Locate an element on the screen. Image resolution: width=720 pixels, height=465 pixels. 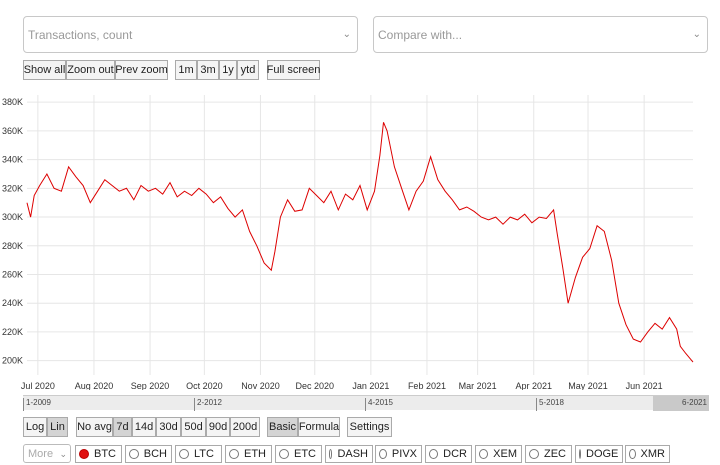
coin-label: XMR is located at coordinates (652, 454).